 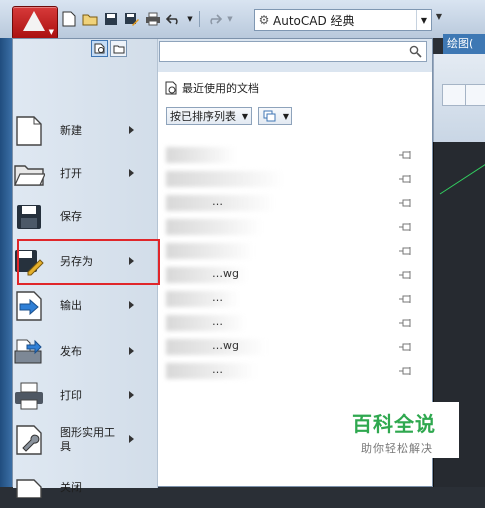 What do you see at coordinates (29, 306) in the screenshot?
I see `export-icon` at bounding box center [29, 306].